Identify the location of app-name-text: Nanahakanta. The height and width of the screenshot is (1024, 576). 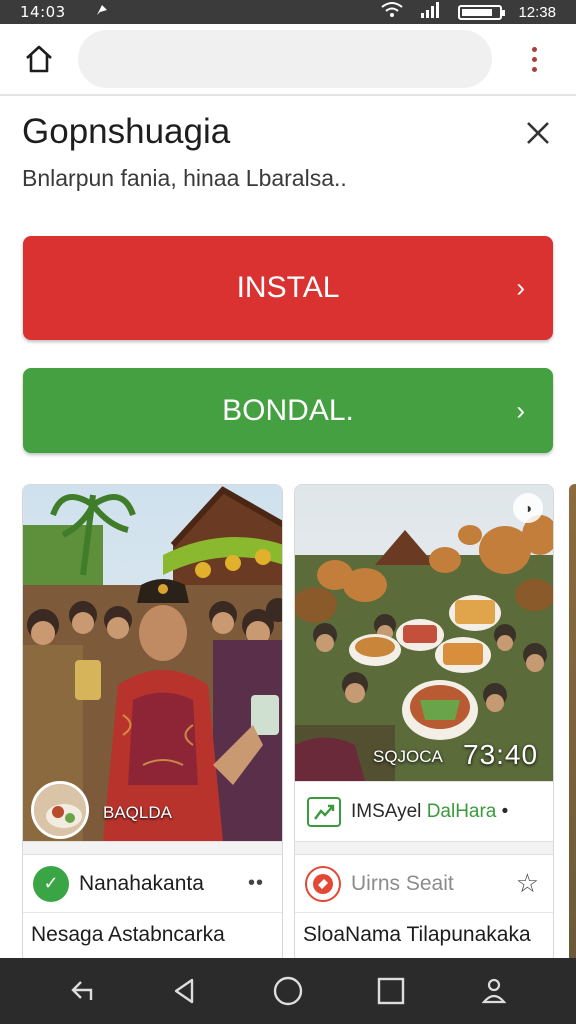
(141, 883).